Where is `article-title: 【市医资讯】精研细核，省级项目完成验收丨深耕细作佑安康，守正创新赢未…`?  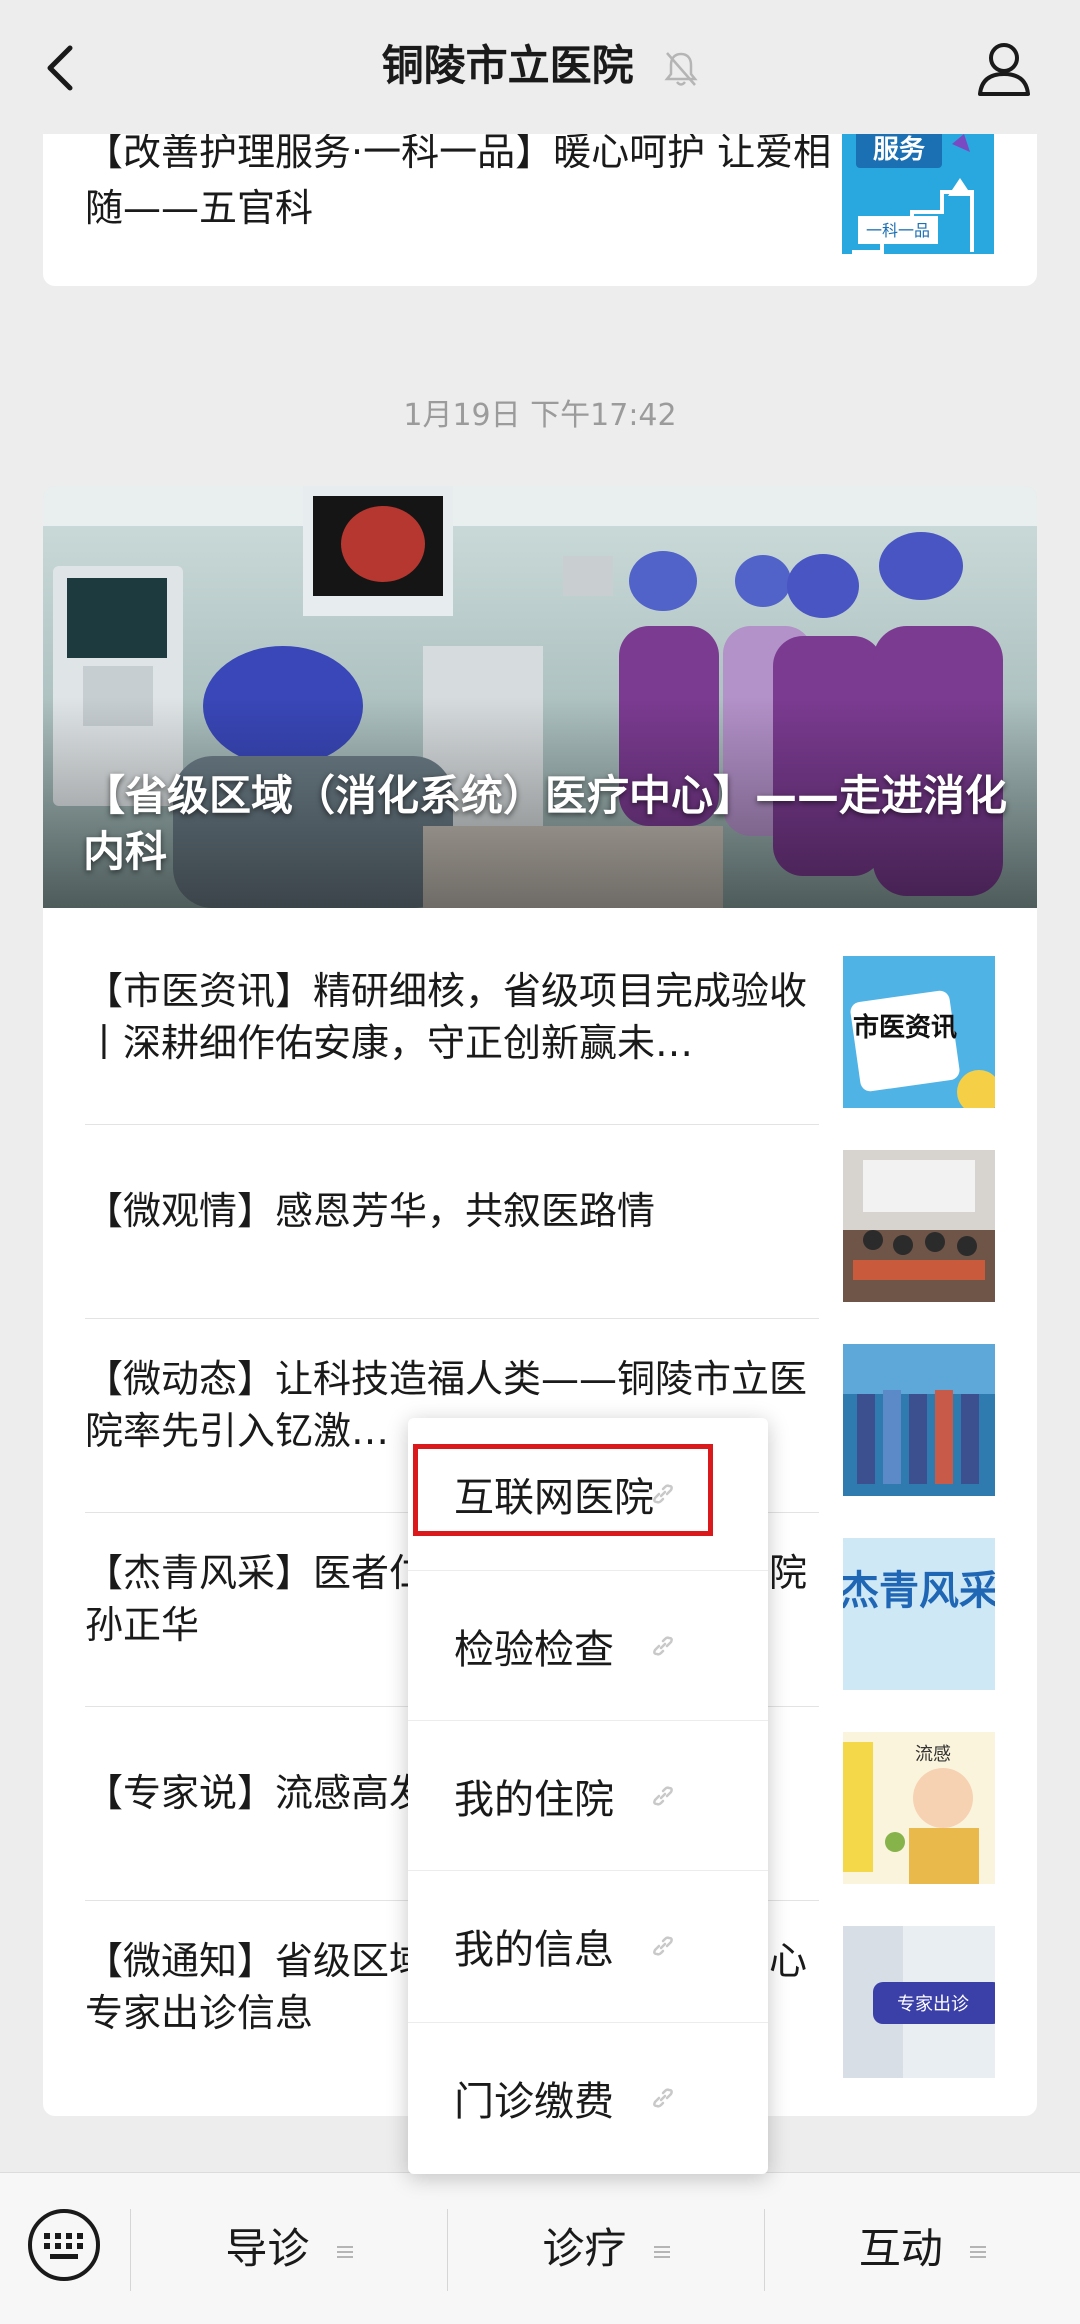
article-title: 【市医资讯】精研细核，省级项目完成验收丨深耕细作佑安康，守正创新赢未… is located at coordinates (446, 1017).